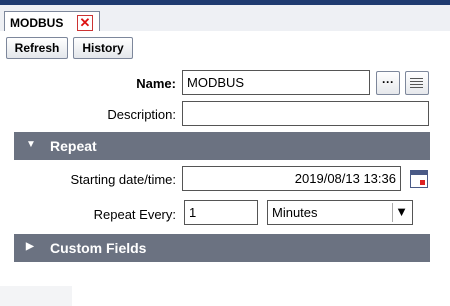 The width and height of the screenshot is (450, 306). Describe the element at coordinates (103, 48) in the screenshot. I see `history-button: History` at that location.